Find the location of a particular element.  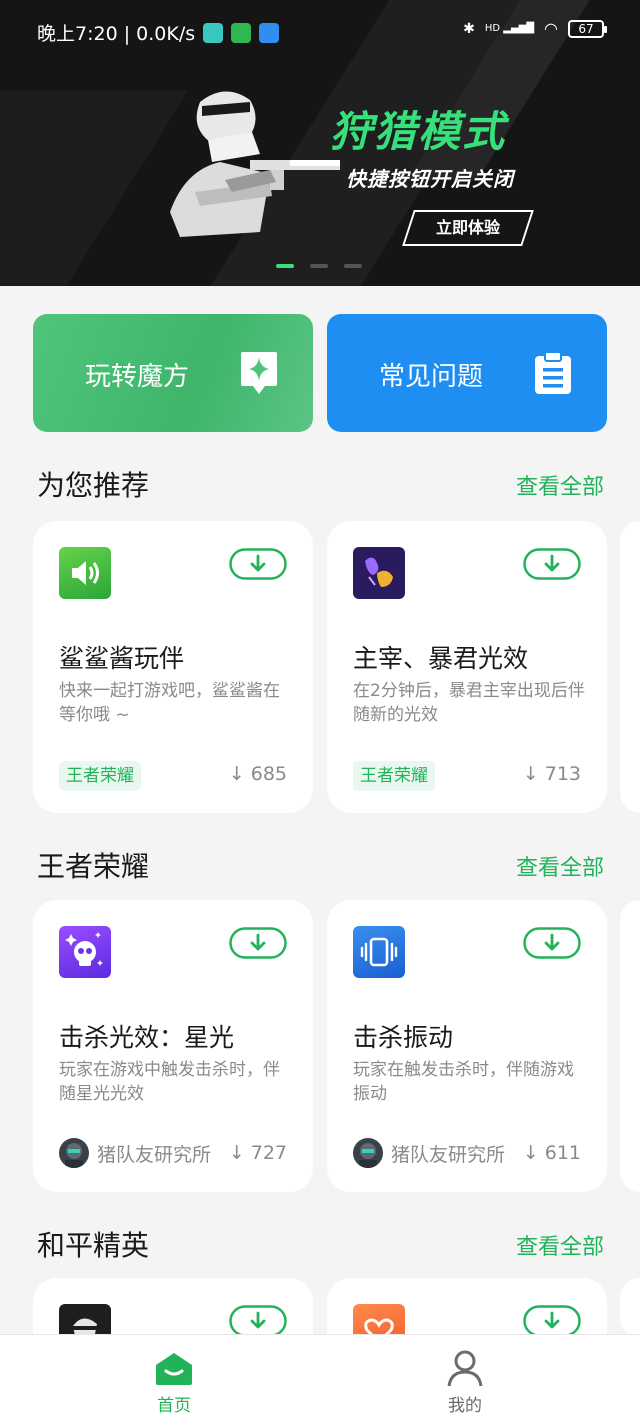

plugin-desc: 在2分钟后，暴君主宰出现后伴随新的光效 is located at coordinates (469, 703).